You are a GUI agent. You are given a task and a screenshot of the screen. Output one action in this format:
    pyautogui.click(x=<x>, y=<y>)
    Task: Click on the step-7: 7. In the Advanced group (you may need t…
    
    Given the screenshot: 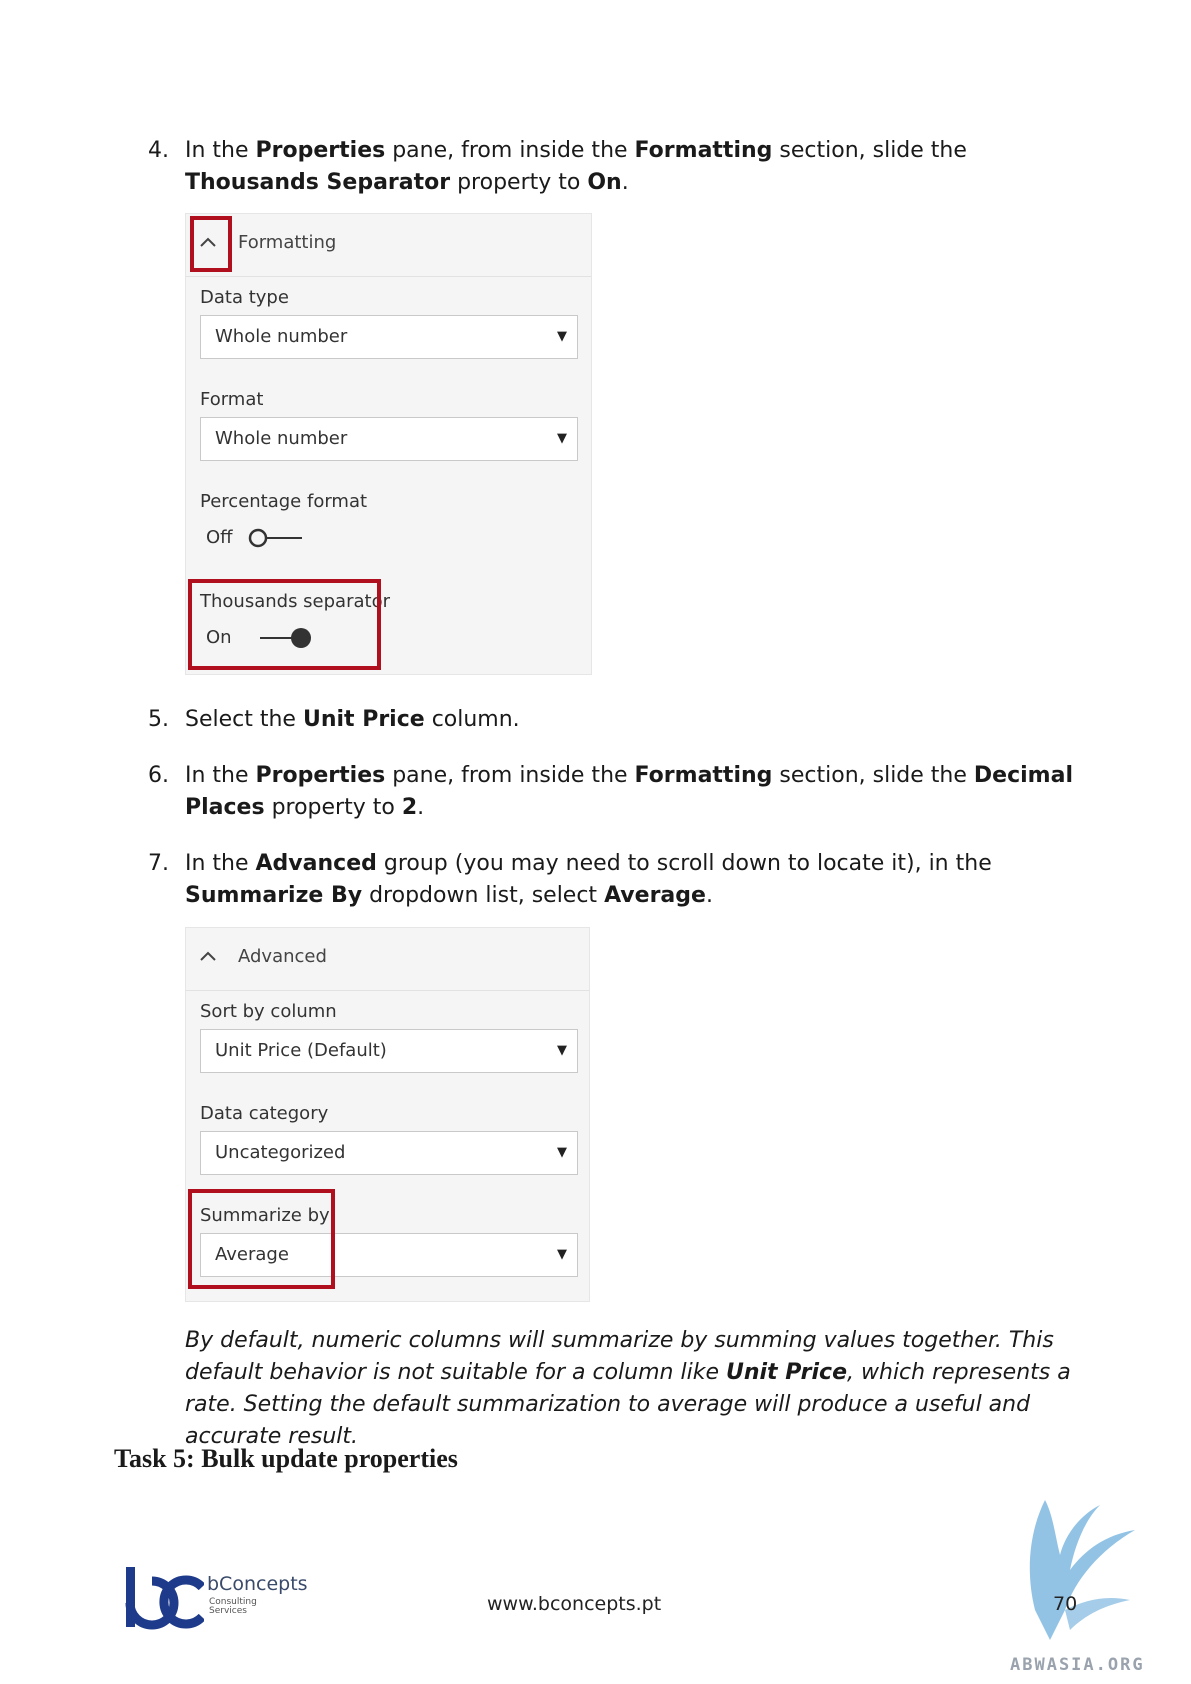 What is the action you would take?
    pyautogui.click(x=623, y=880)
    